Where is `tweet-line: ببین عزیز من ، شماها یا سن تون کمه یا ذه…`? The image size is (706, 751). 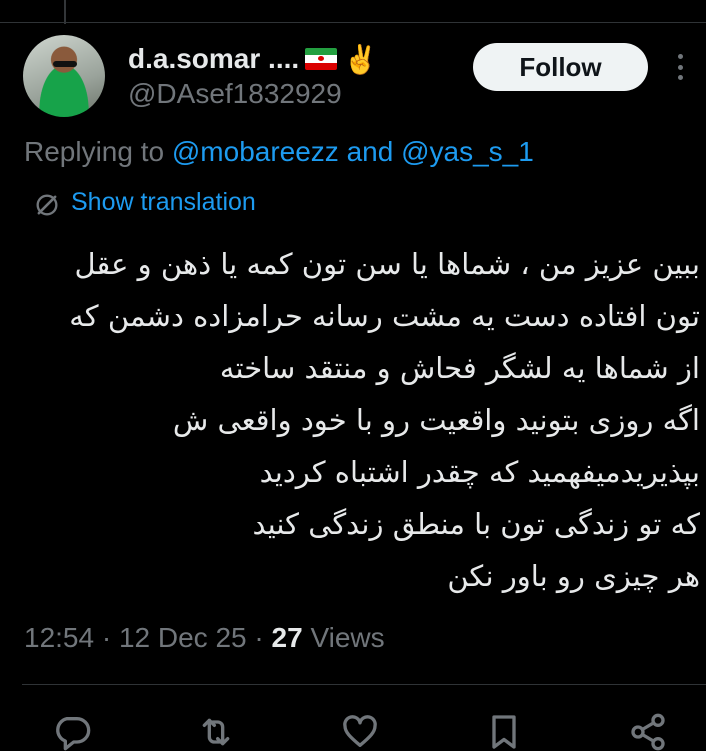 tweet-line: ببین عزیز من ، شماها یا سن تون کمه یا ذه… is located at coordinates (387, 264).